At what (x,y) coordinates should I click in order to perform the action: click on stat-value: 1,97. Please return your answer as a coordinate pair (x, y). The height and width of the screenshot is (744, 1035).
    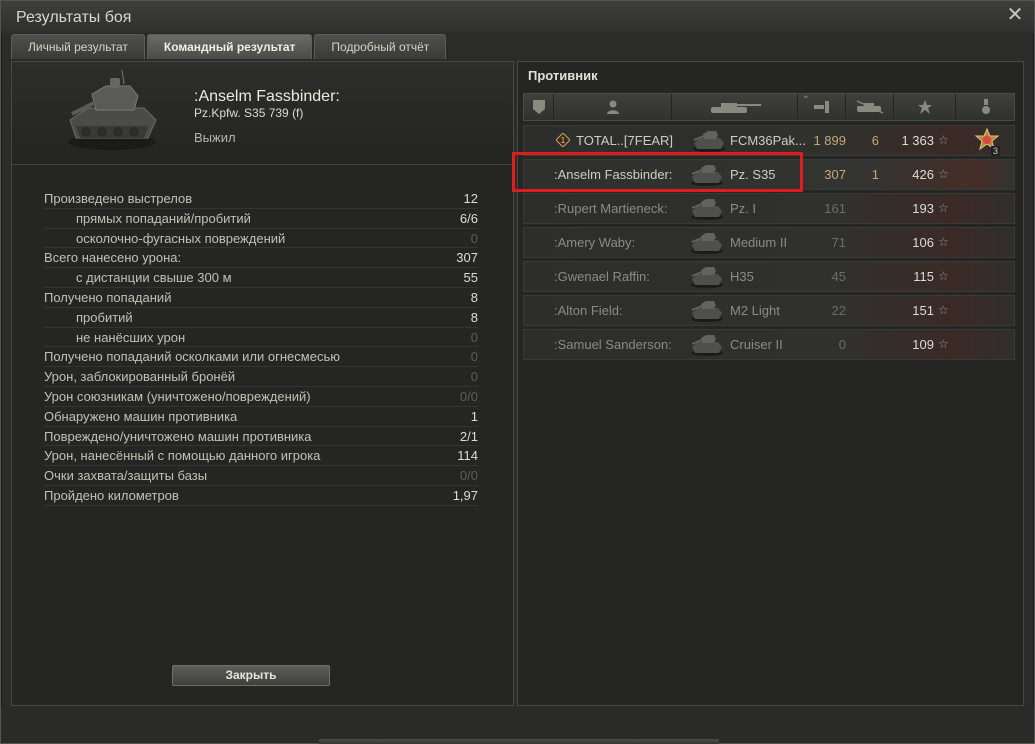
    Looking at the image, I should click on (465, 495).